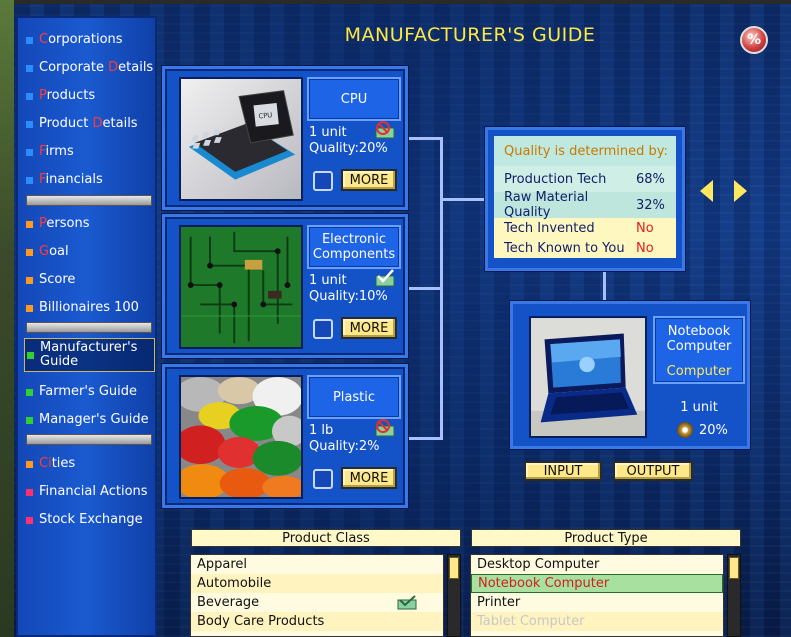 The image size is (791, 637). I want to click on sidebar-item-cities: Cities, so click(90, 464).